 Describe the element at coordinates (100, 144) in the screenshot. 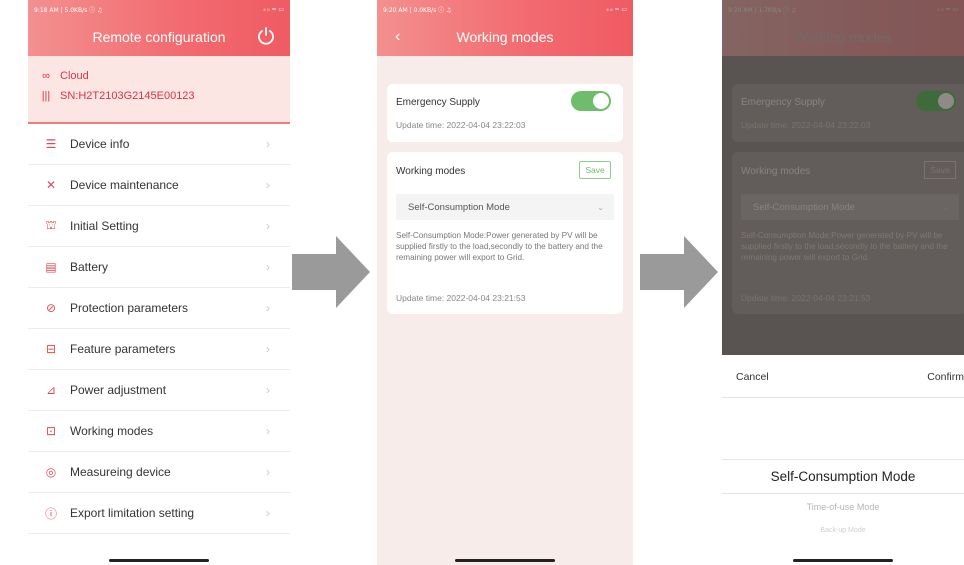

I see `menu-item-label: Device info` at that location.